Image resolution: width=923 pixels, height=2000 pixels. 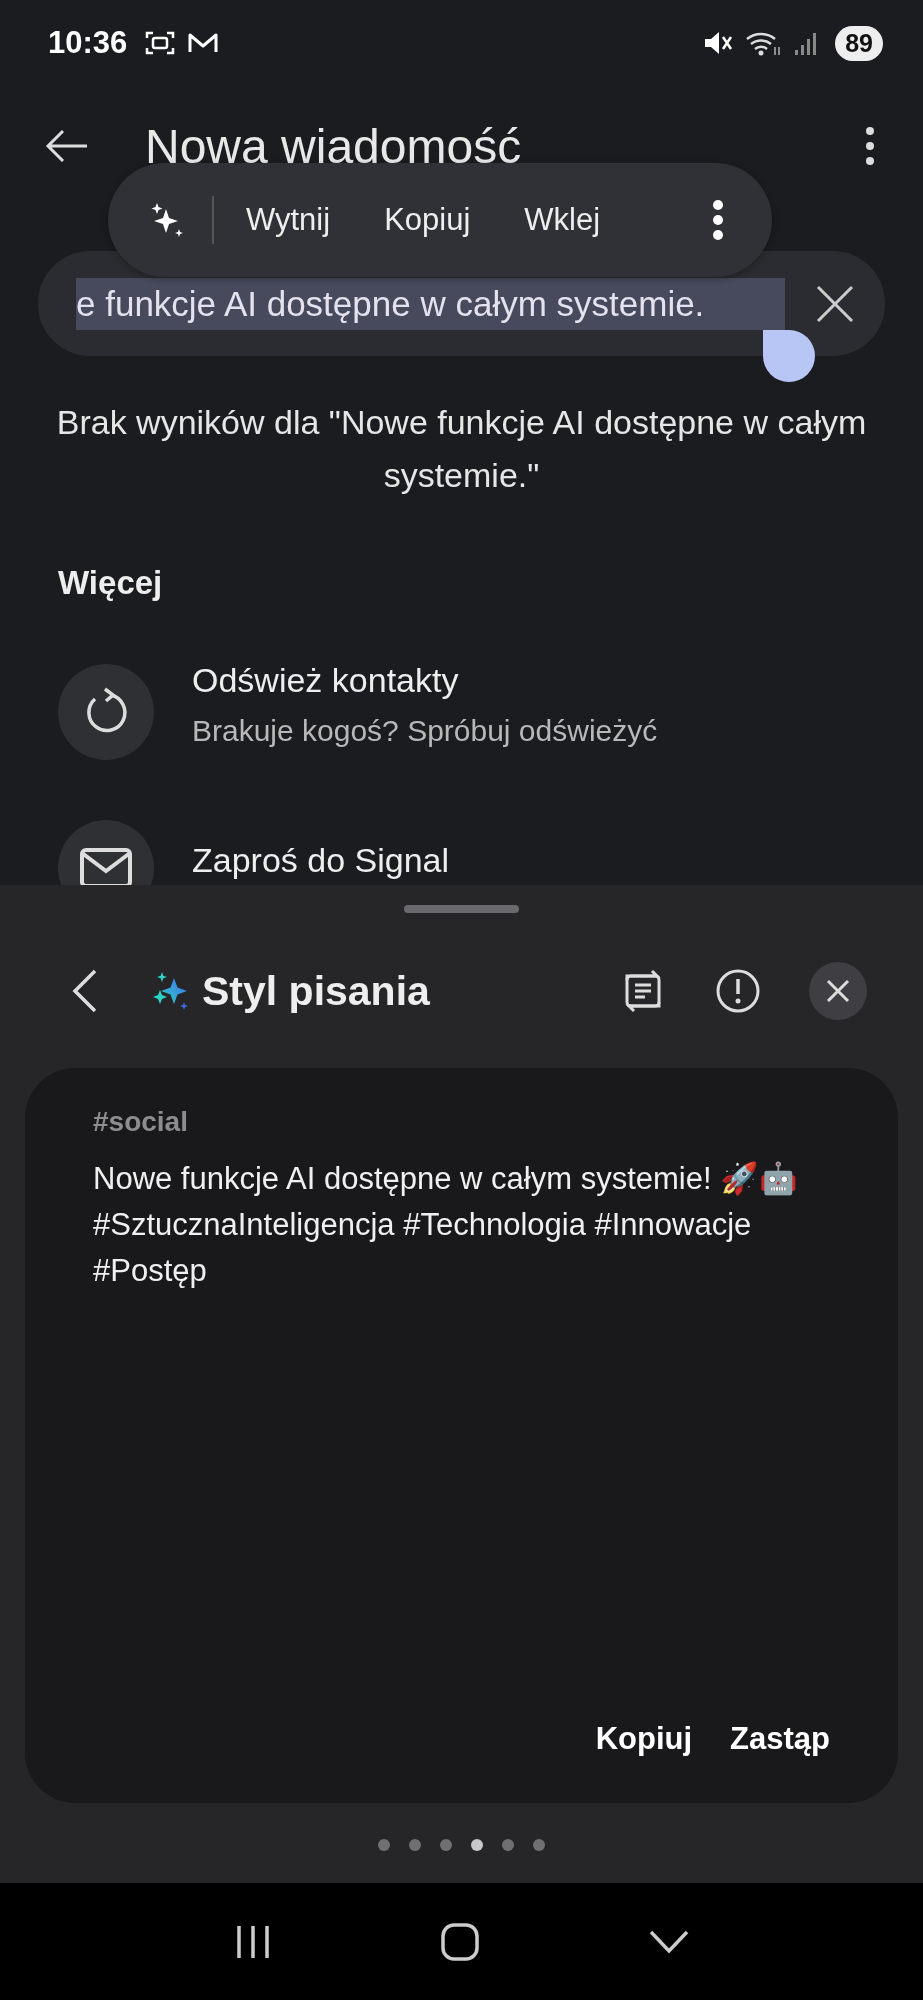 I want to click on screen-title: Nowa wiadomość, so click(x=334, y=146).